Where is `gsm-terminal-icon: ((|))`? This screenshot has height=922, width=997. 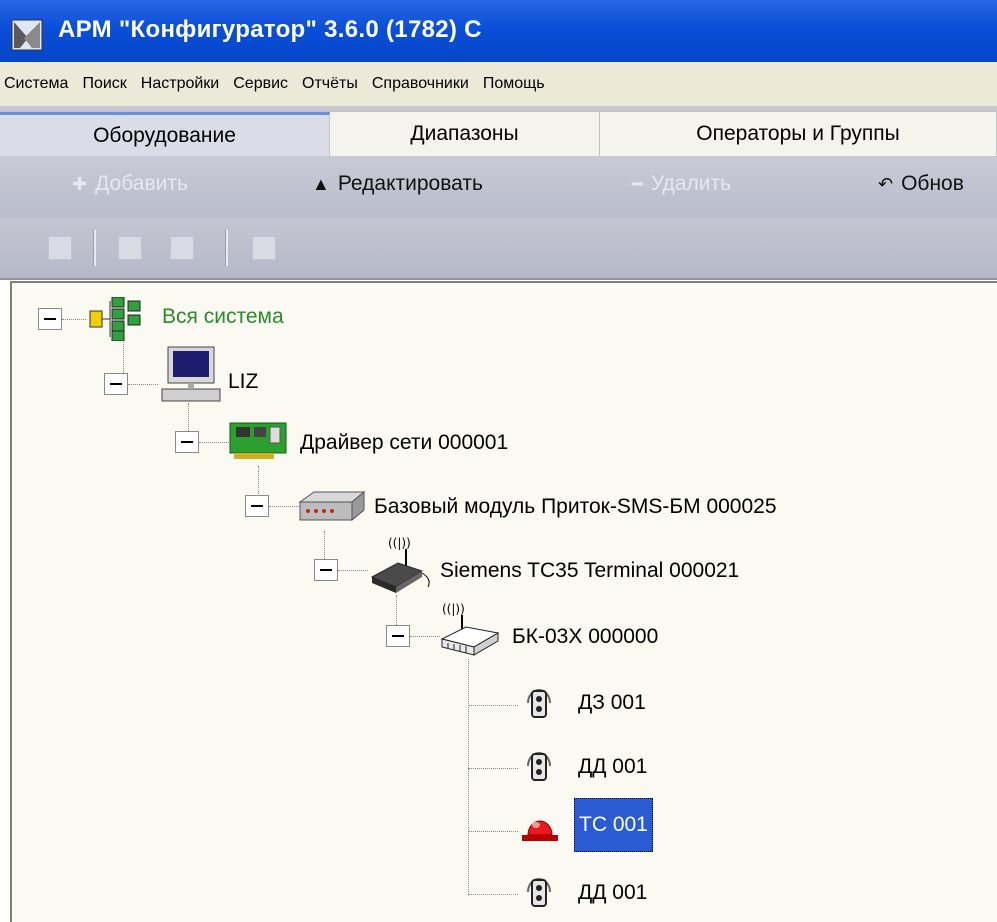 gsm-terminal-icon: ((|)) is located at coordinates (400, 564).